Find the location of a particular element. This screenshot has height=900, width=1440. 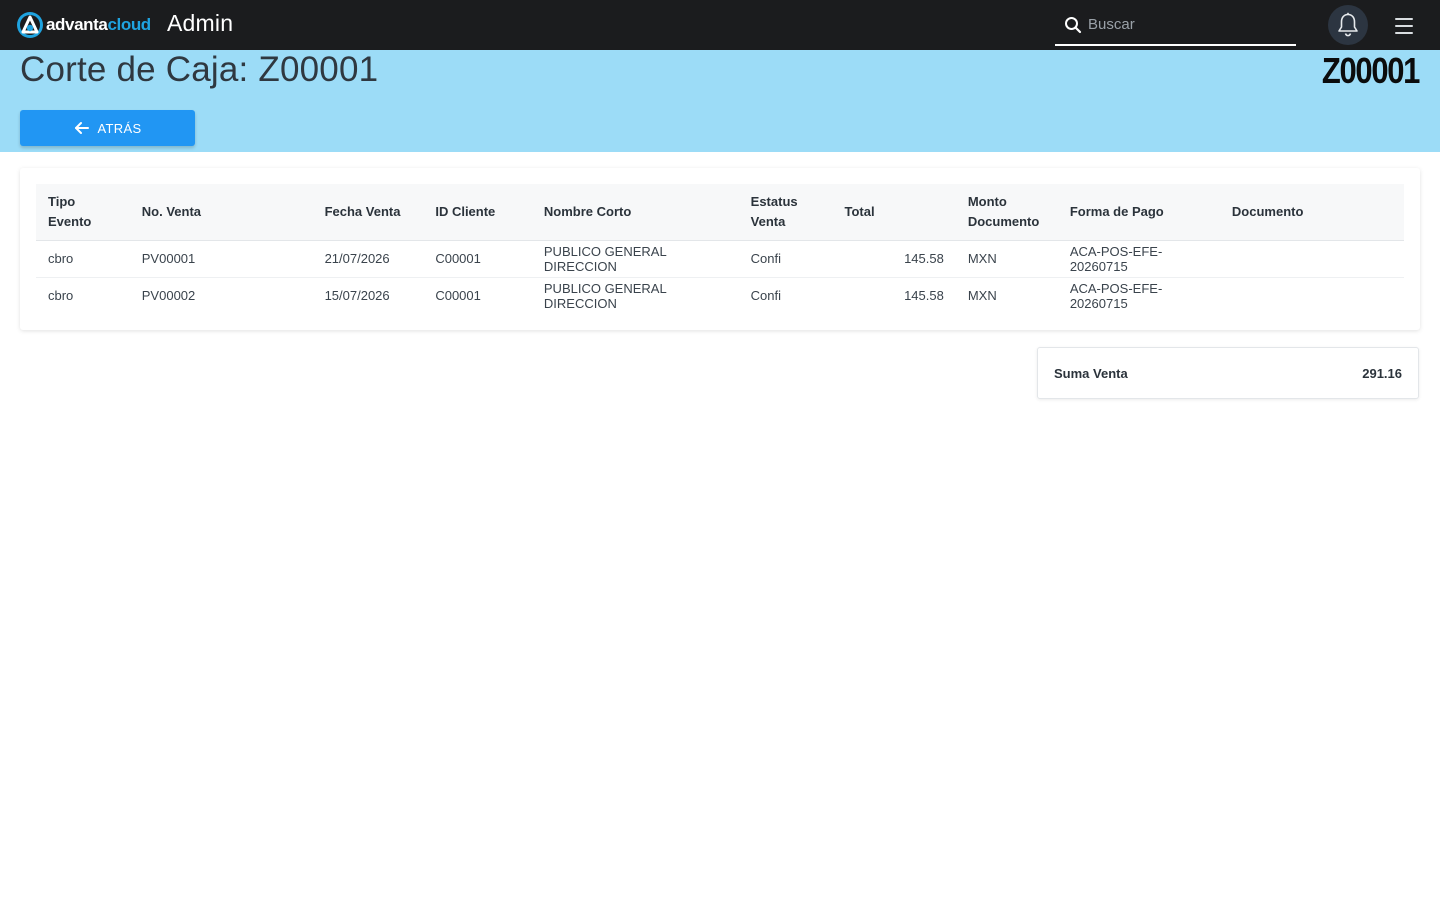

column-header-label: Tipo Evento is located at coordinates (70, 211).